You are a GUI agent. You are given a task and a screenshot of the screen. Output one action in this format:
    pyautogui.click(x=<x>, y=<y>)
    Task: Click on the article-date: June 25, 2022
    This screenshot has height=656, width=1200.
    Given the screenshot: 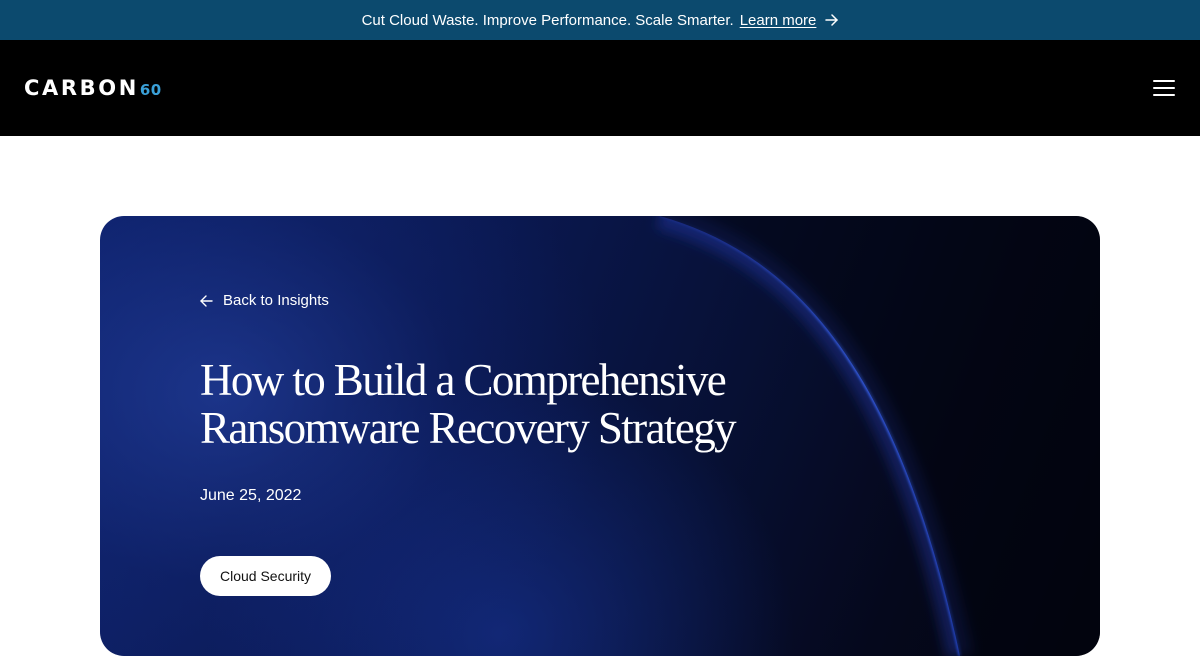 What is the action you would take?
    pyautogui.click(x=251, y=495)
    